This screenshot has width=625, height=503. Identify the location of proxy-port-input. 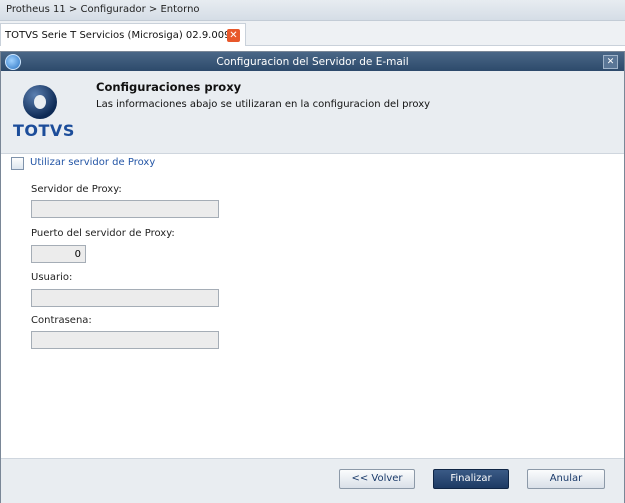
(58, 254).